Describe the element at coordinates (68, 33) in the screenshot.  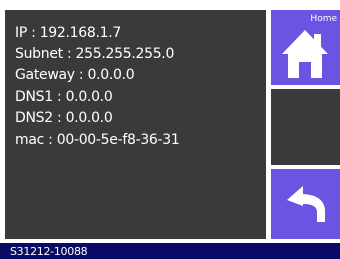
I see `ip-address: IP : 192.168.1.7` at that location.